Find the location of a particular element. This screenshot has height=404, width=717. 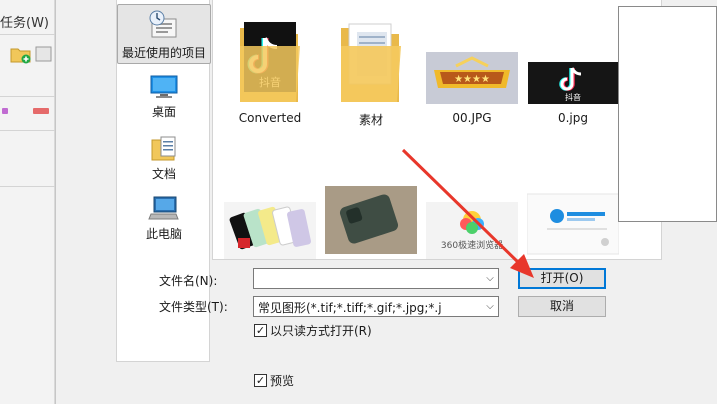

file-name: 00.JPG is located at coordinates (472, 118).